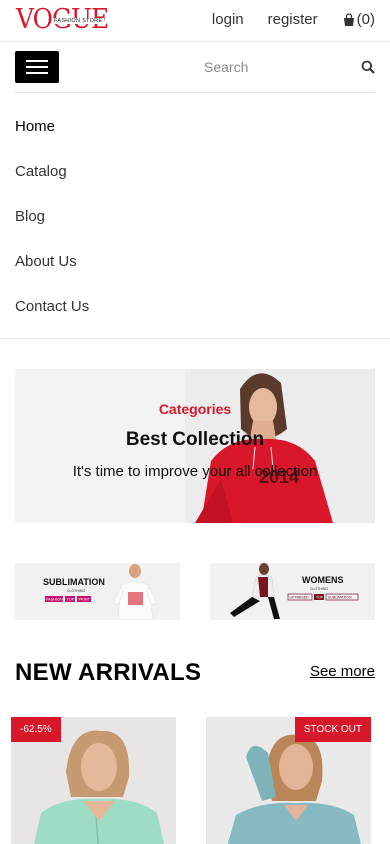 The height and width of the screenshot is (844, 390). I want to click on discount-badge: -62.5%, so click(36, 729).